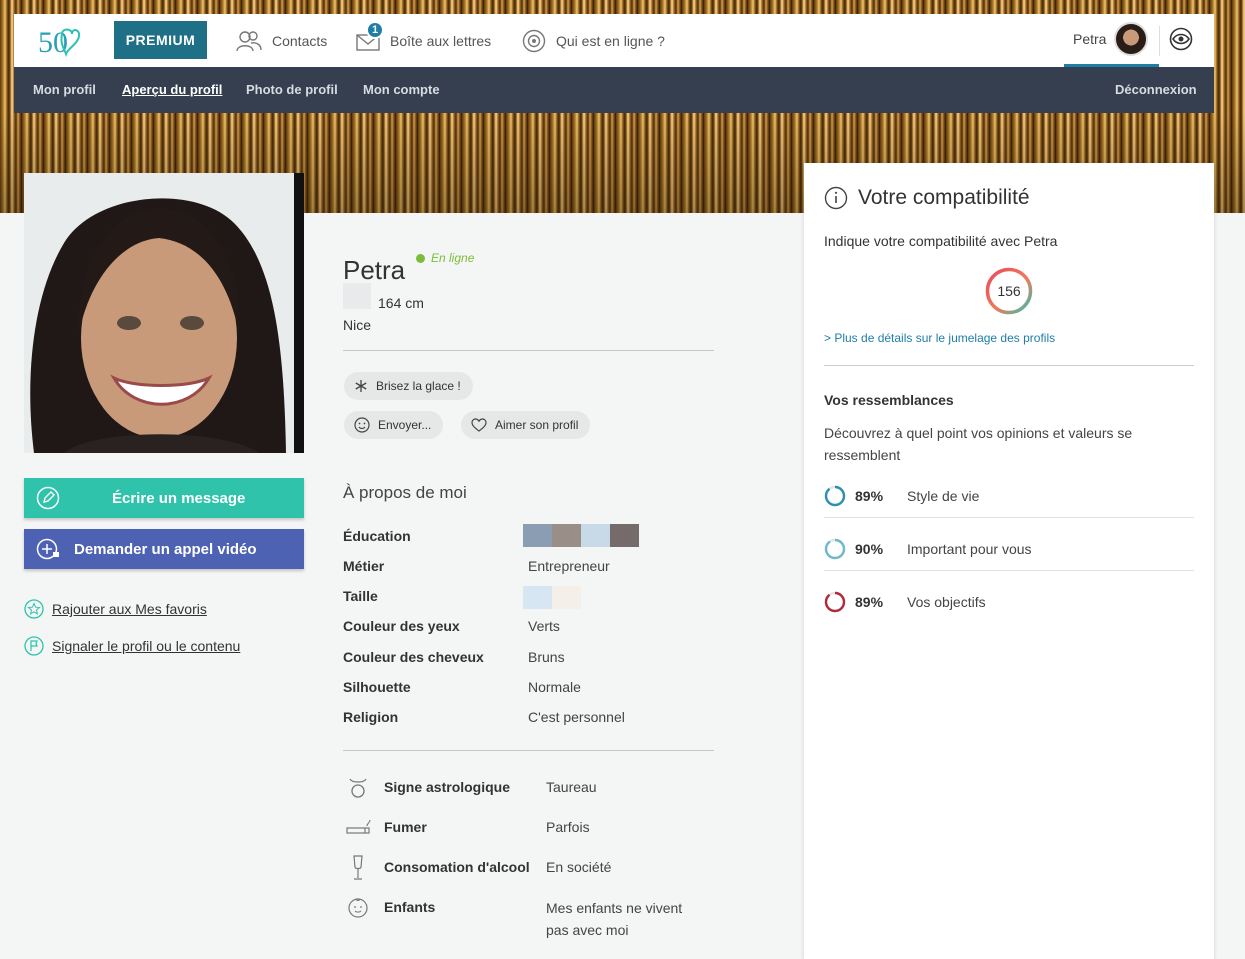 Image resolution: width=1245 pixels, height=959 pixels. Describe the element at coordinates (944, 197) in the screenshot. I see `compatibility-title-text: Votre compatibilité` at that location.